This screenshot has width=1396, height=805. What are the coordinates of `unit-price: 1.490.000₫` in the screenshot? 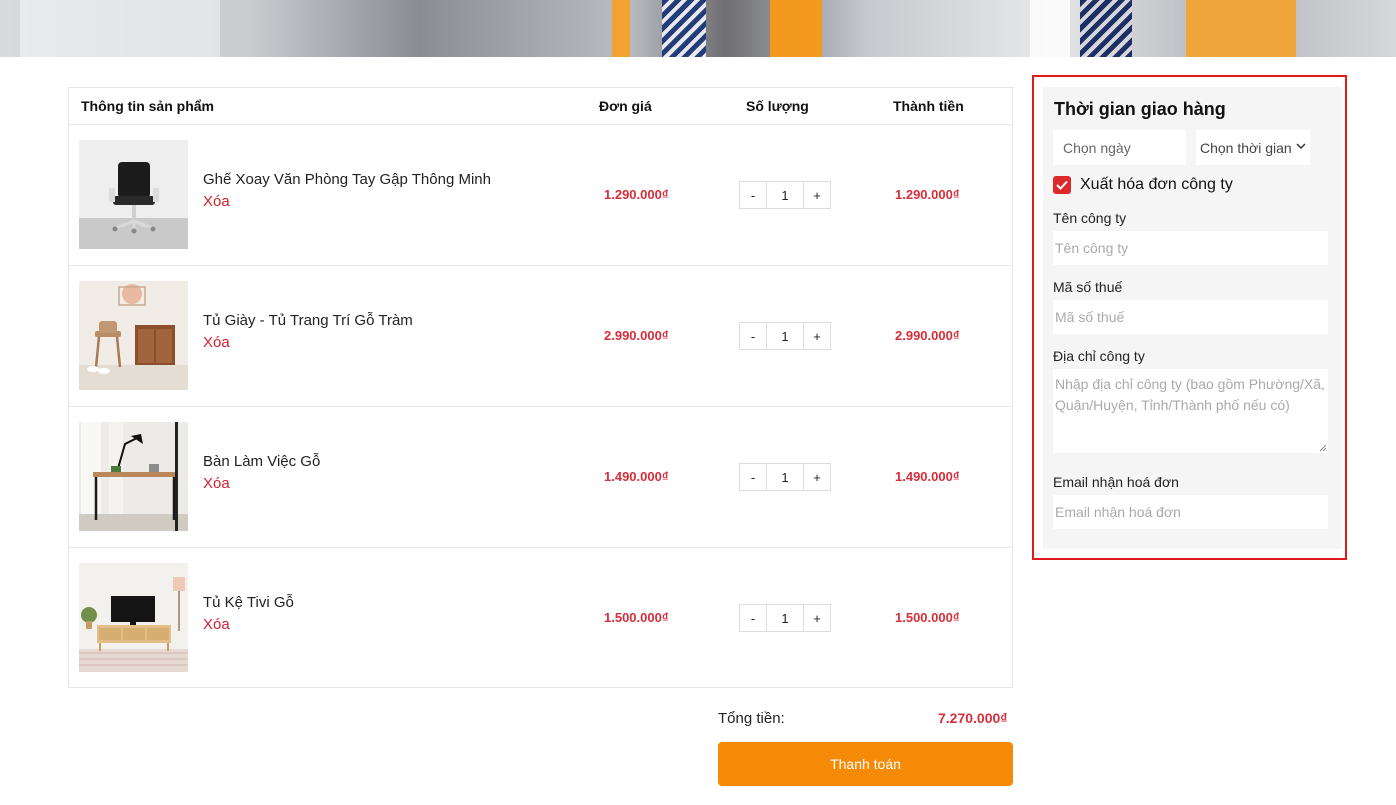 It's located at (636, 476).